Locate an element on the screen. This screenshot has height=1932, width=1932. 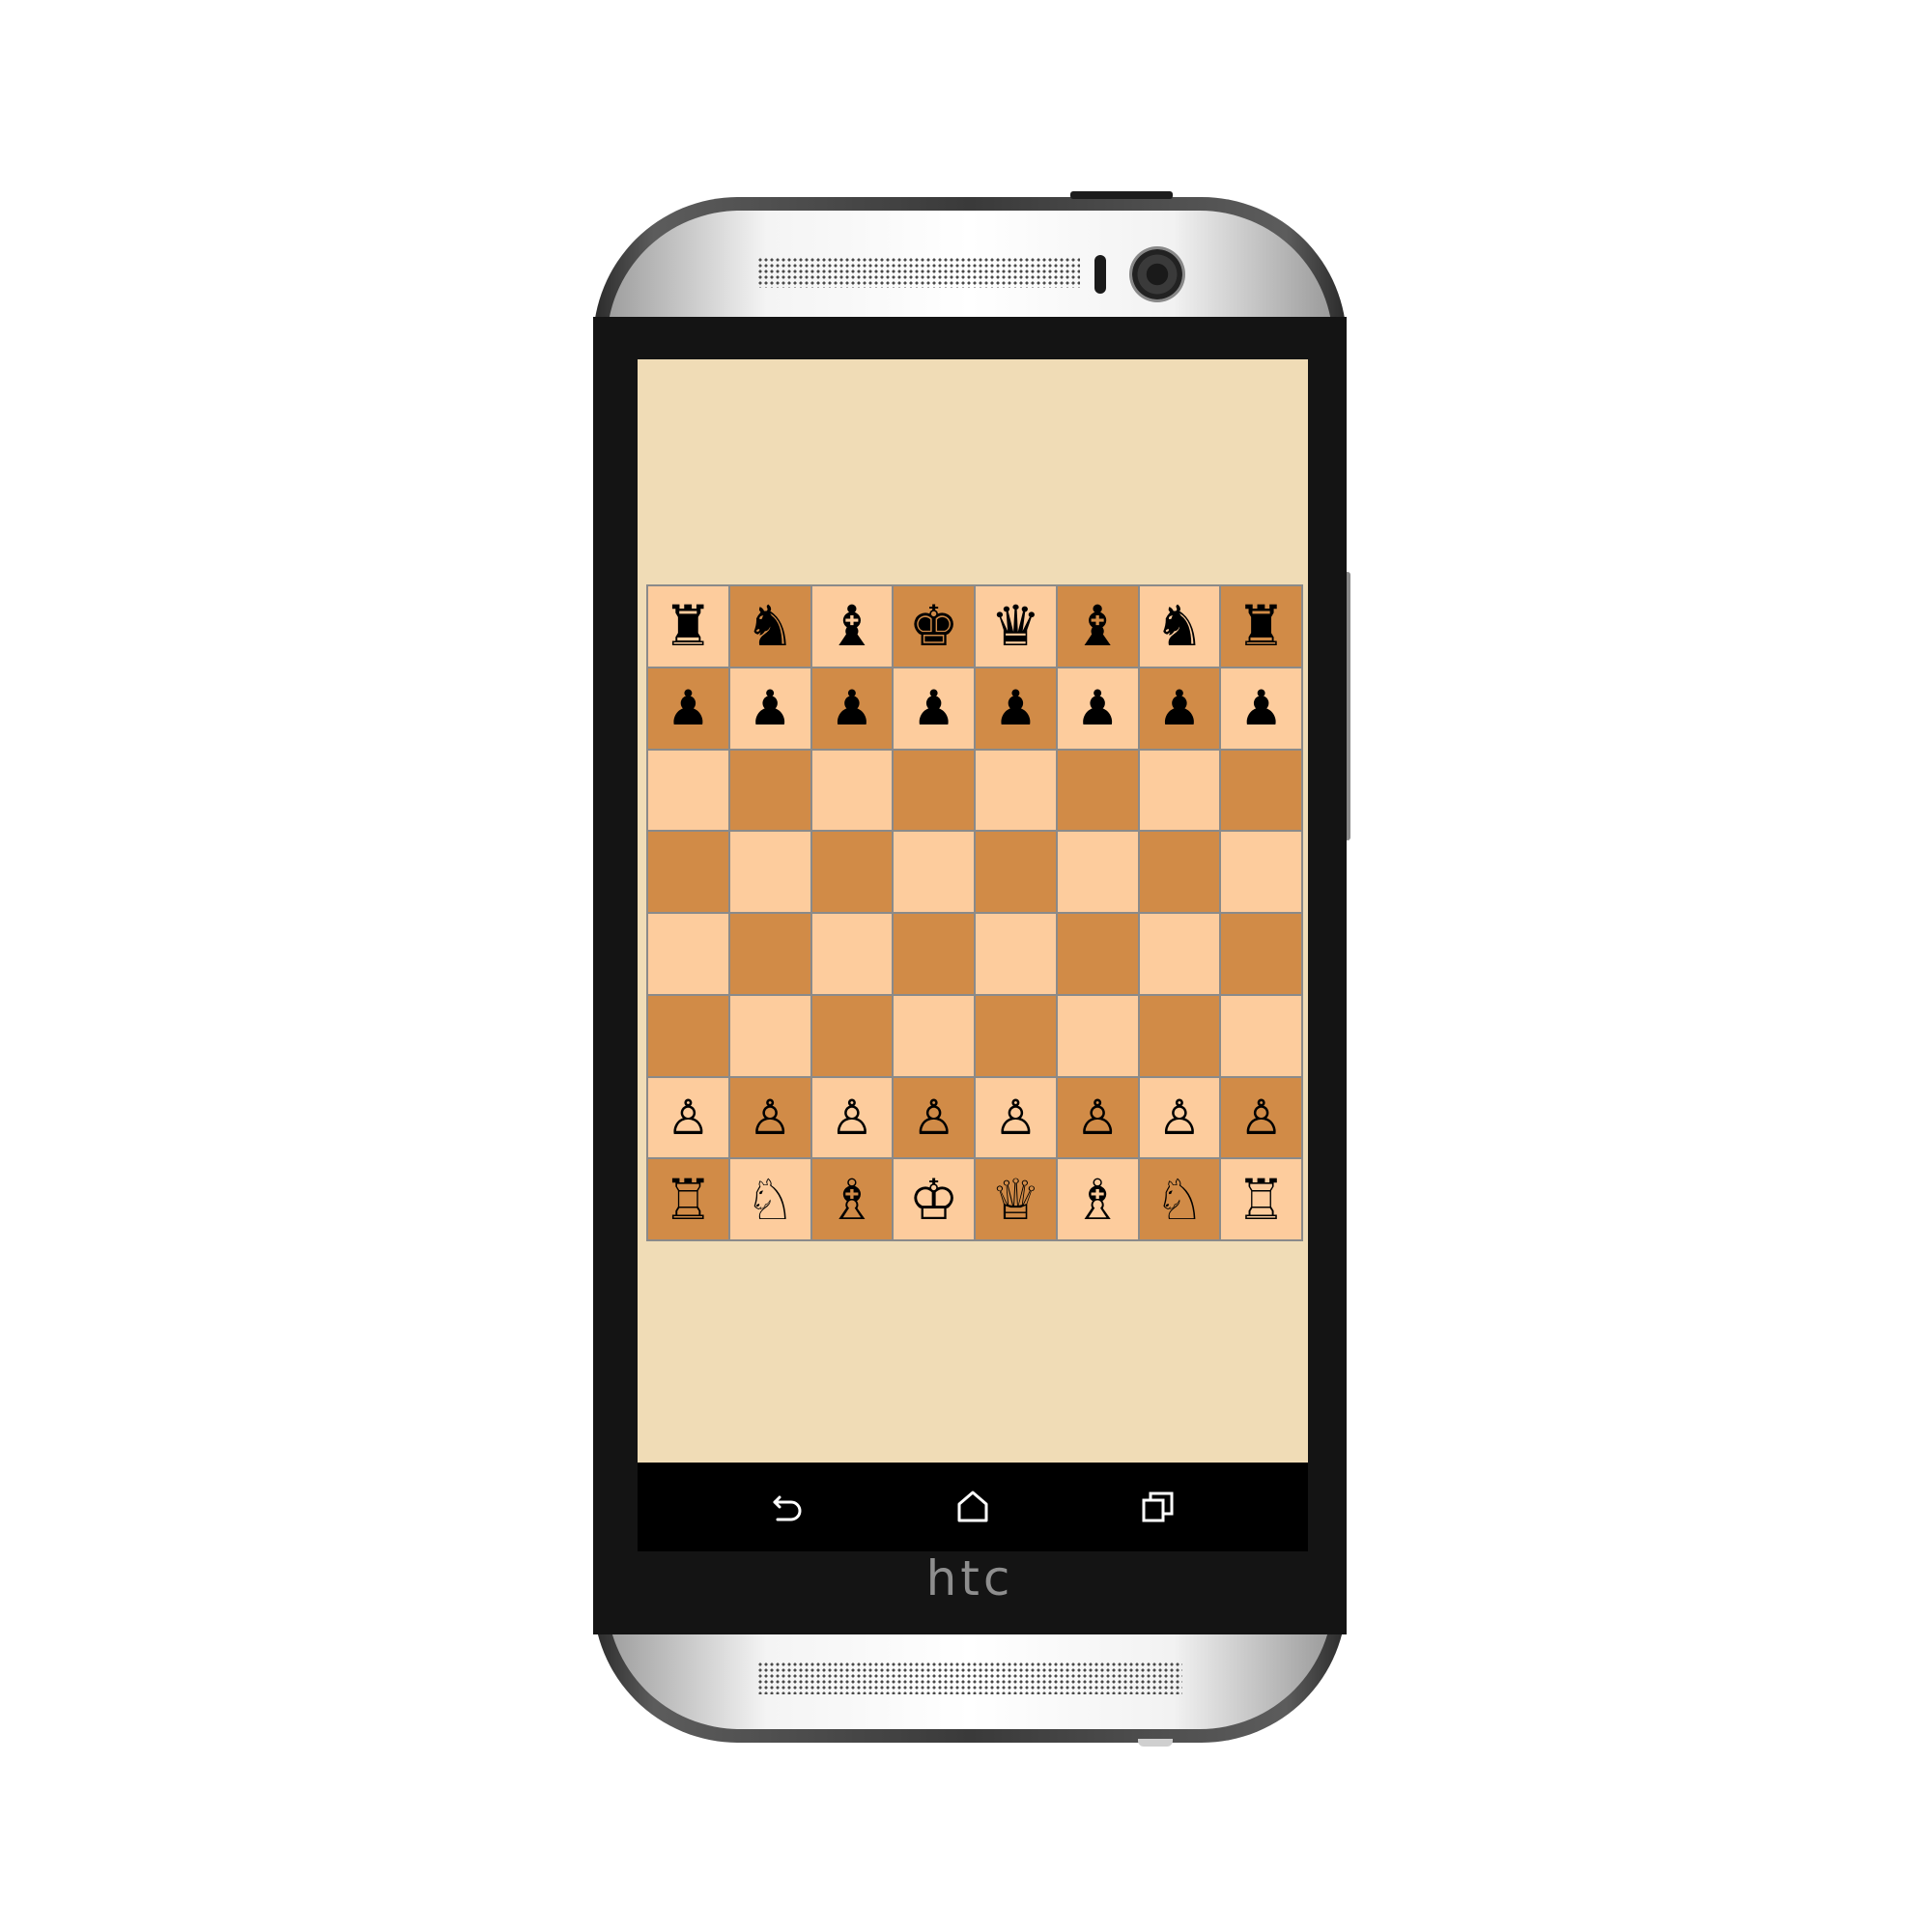
square-h7: ♟ is located at coordinates (1261, 708).